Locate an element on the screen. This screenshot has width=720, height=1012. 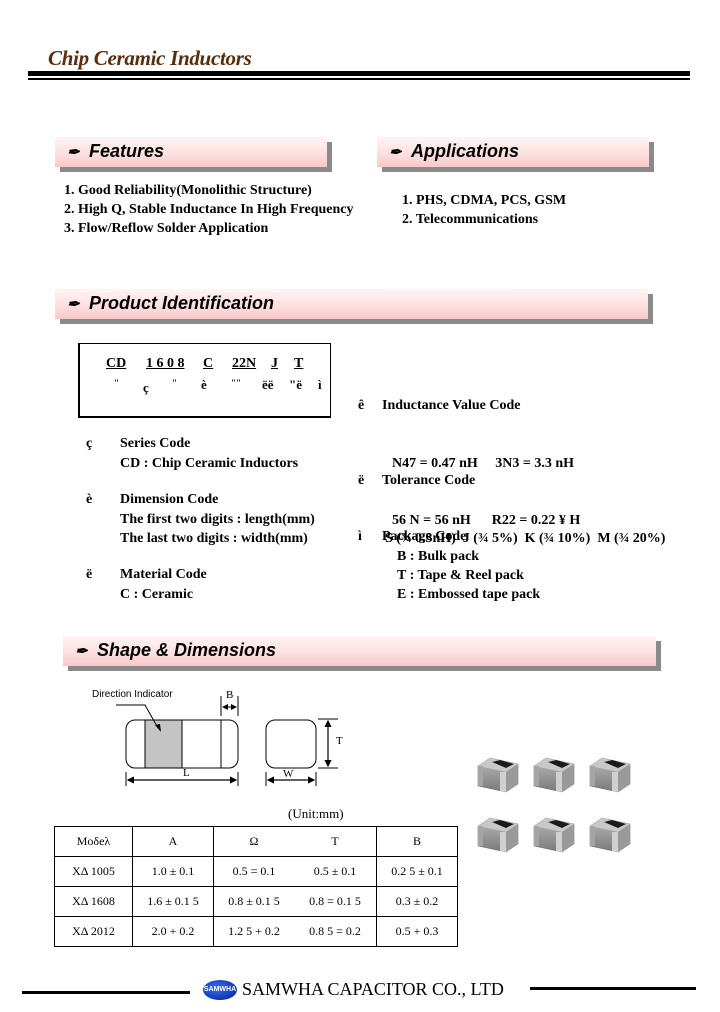
code-marker: è is located at coordinates (204, 384).